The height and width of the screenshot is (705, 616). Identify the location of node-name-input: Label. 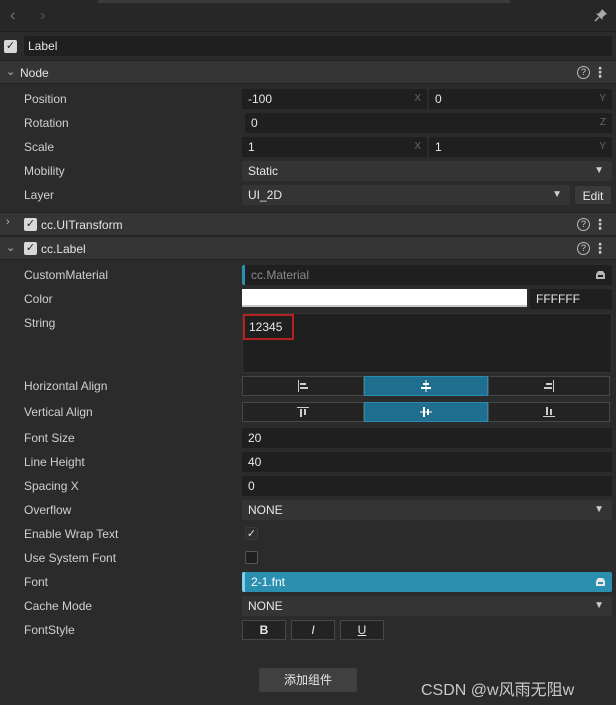
(318, 46).